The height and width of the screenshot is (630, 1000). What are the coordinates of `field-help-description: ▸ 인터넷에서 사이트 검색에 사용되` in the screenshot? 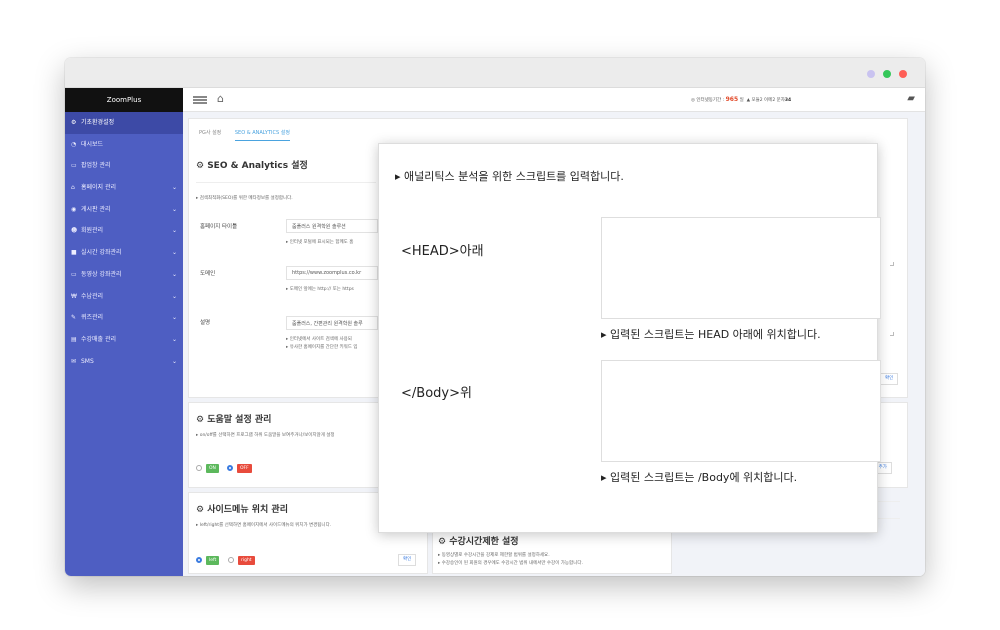 It's located at (319, 339).